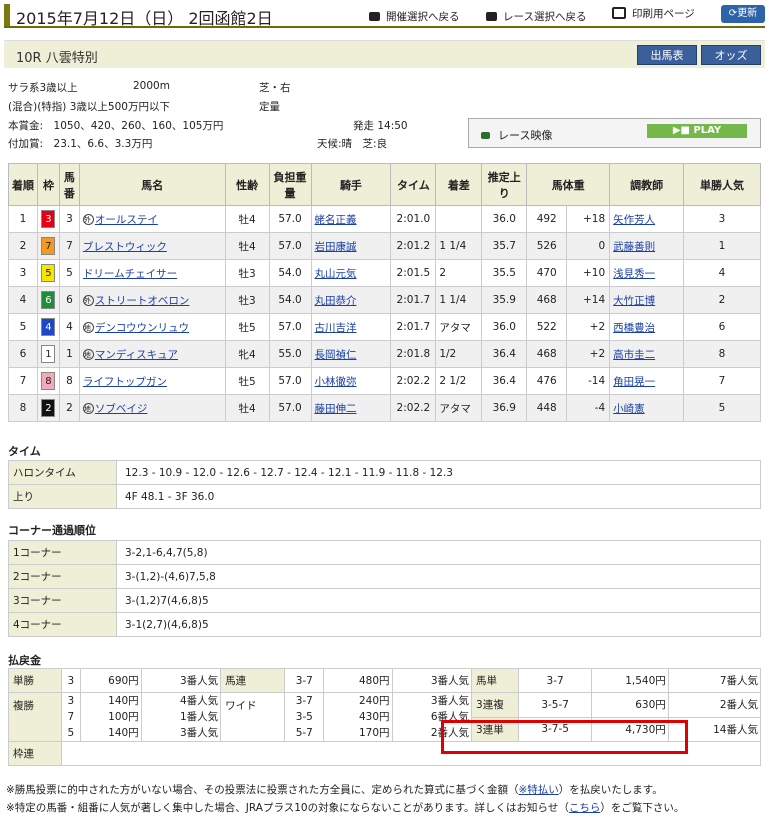 This screenshot has width=769, height=827. I want to click on special-payout-link: ※特払い, so click(538, 790).